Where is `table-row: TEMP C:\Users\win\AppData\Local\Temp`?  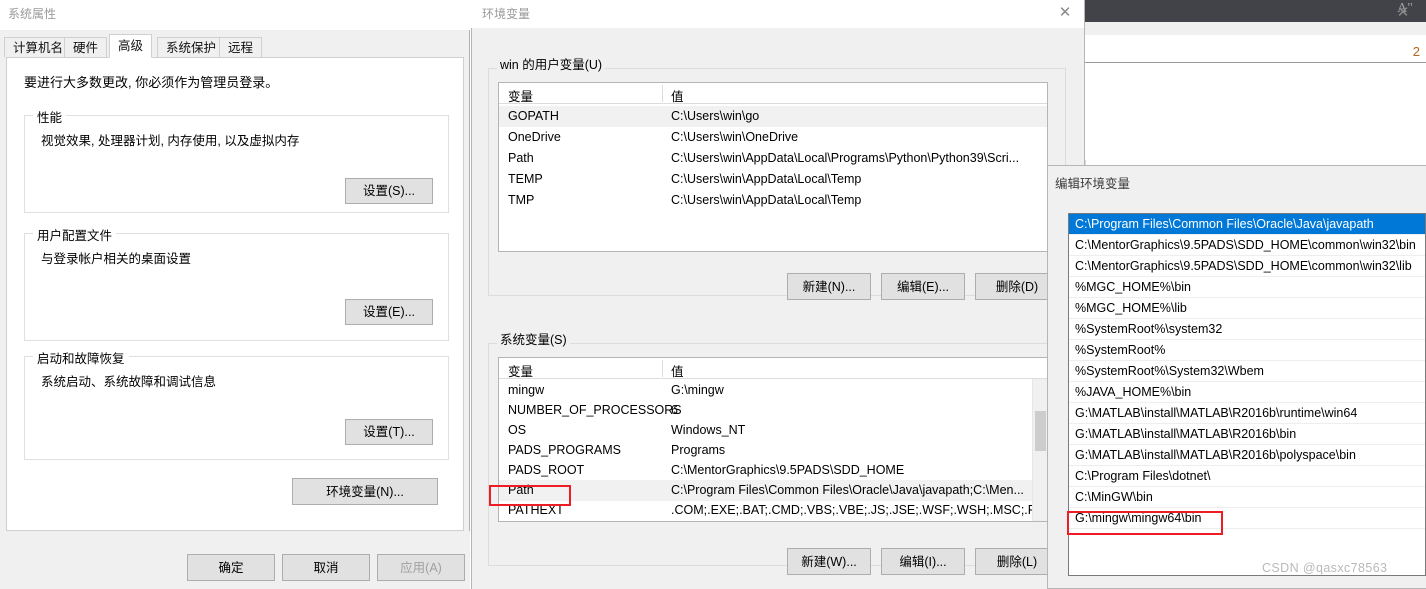 table-row: TEMP C:\Users\win\AppData\Local\Temp is located at coordinates (773, 179).